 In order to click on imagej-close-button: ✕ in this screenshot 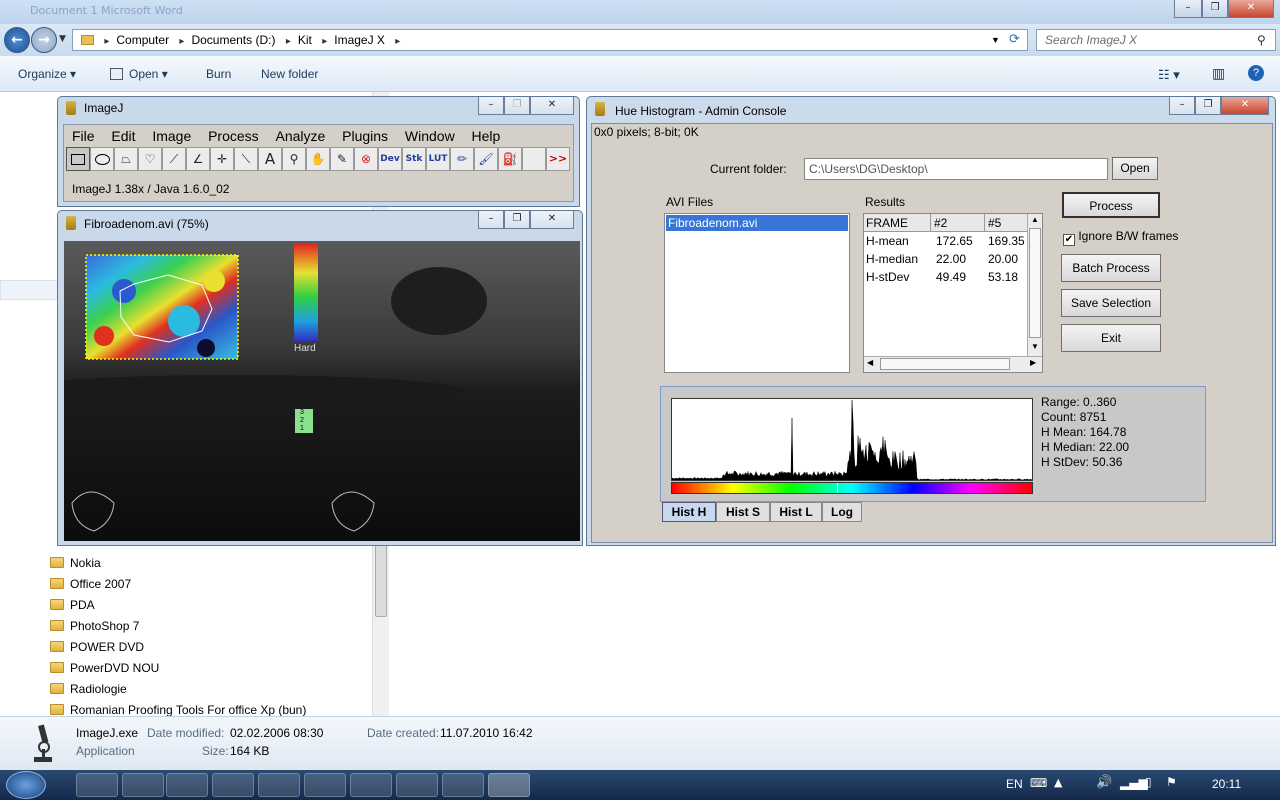, I will do `click(552, 106)`.